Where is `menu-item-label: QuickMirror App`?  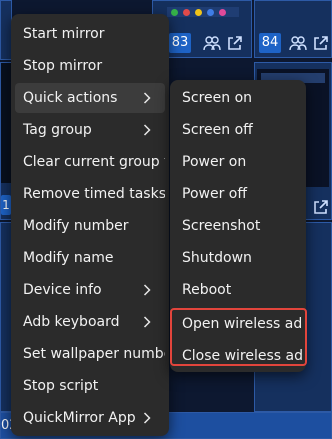
menu-item-label: QuickMirror App is located at coordinates (79, 418).